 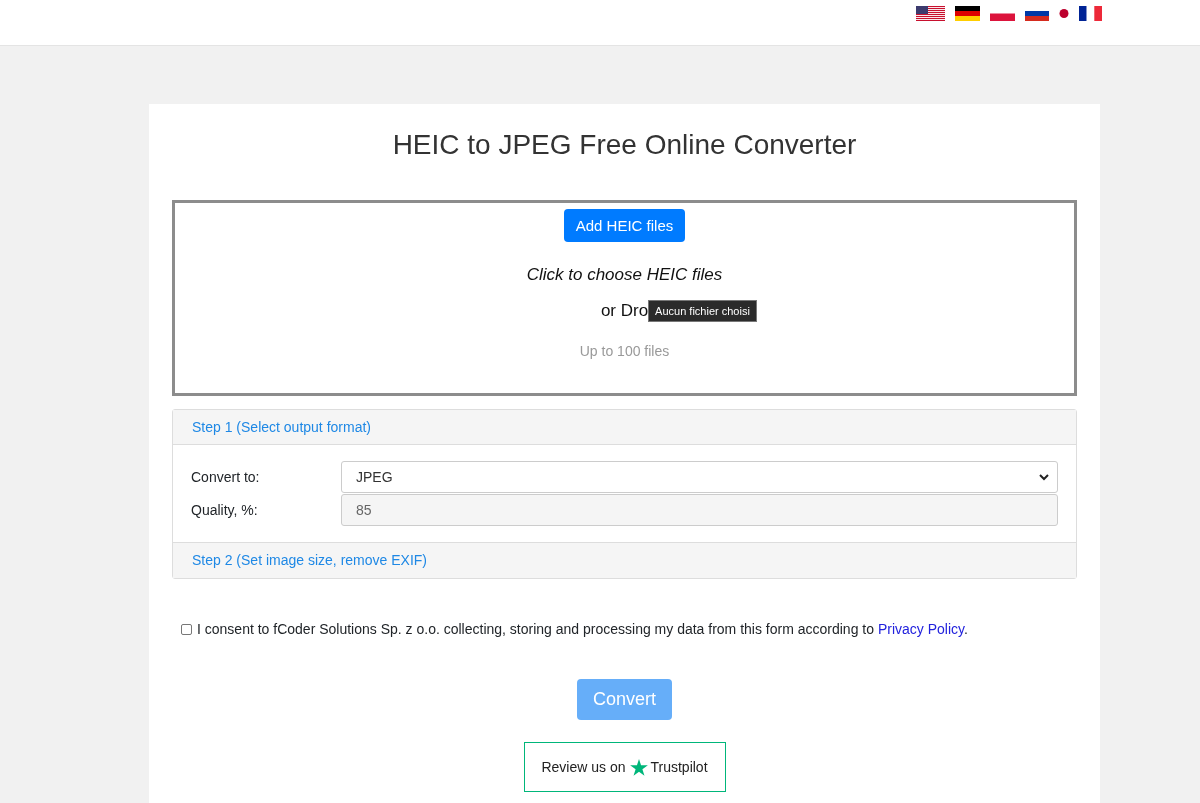 I want to click on consent-text: I consent to fCoder Solutions Sp. z o.o. collecting, storing and processing my data from this form according to Privacy Policy., so click(x=582, y=629).